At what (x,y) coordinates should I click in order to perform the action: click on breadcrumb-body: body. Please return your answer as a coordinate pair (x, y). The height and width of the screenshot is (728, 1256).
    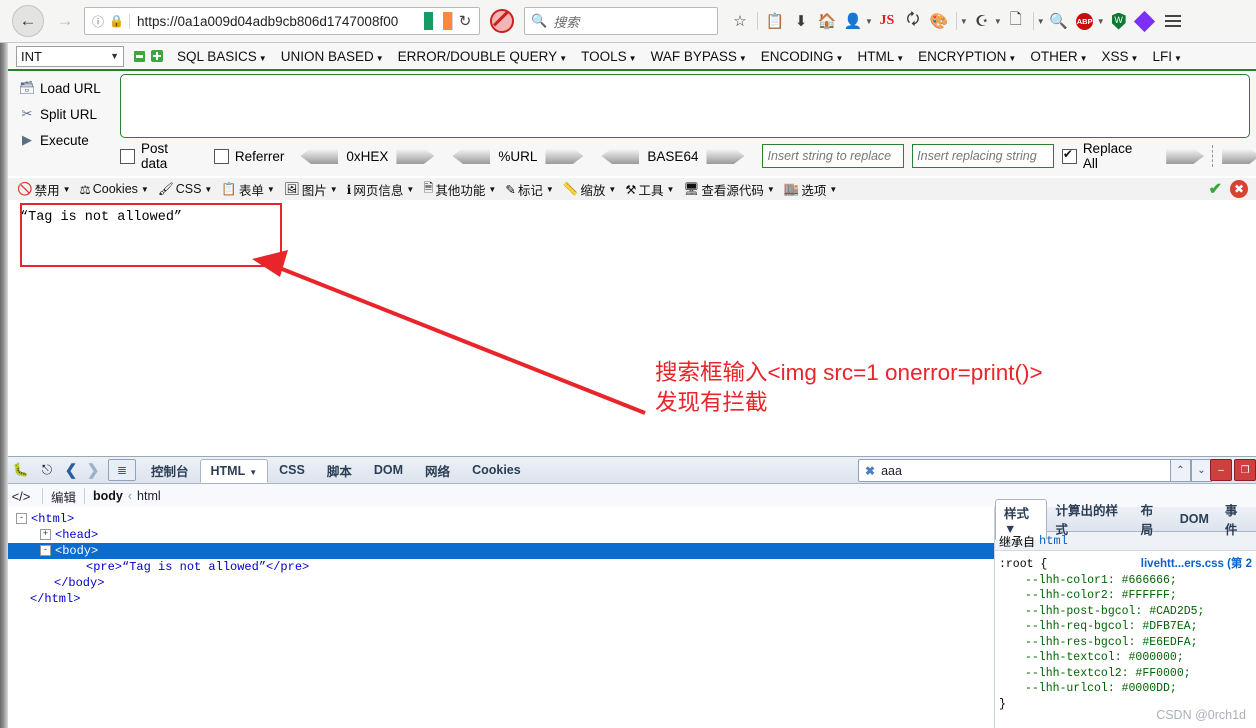
    Looking at the image, I should click on (108, 496).